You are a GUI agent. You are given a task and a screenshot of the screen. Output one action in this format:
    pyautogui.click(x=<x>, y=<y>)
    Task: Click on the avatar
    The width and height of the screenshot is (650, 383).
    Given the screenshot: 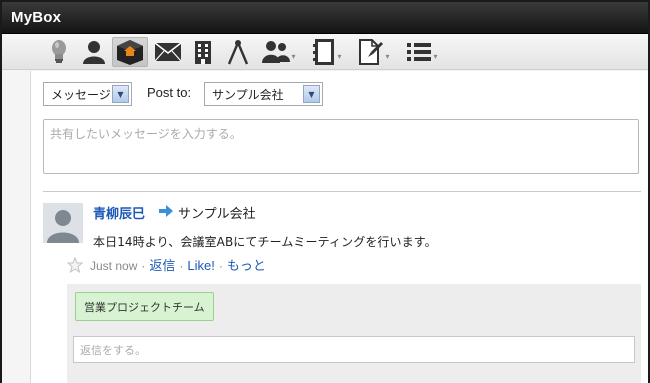 What is the action you would take?
    pyautogui.click(x=63, y=223)
    